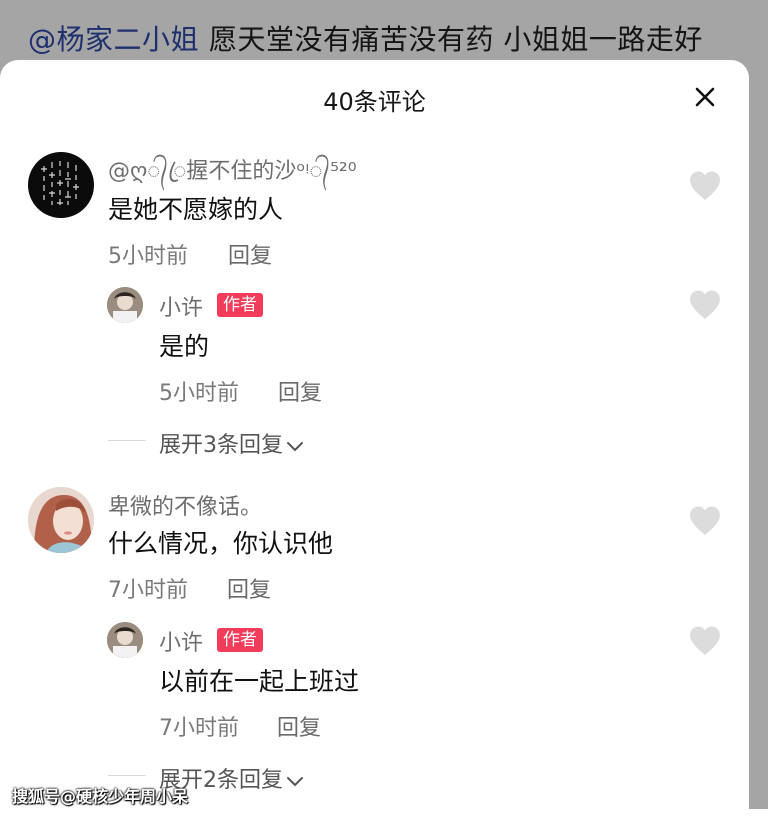 The width and height of the screenshot is (768, 820). I want to click on caption-text: 愿天堂没有痛苦没有药 小姐姐一路走好, so click(456, 39).